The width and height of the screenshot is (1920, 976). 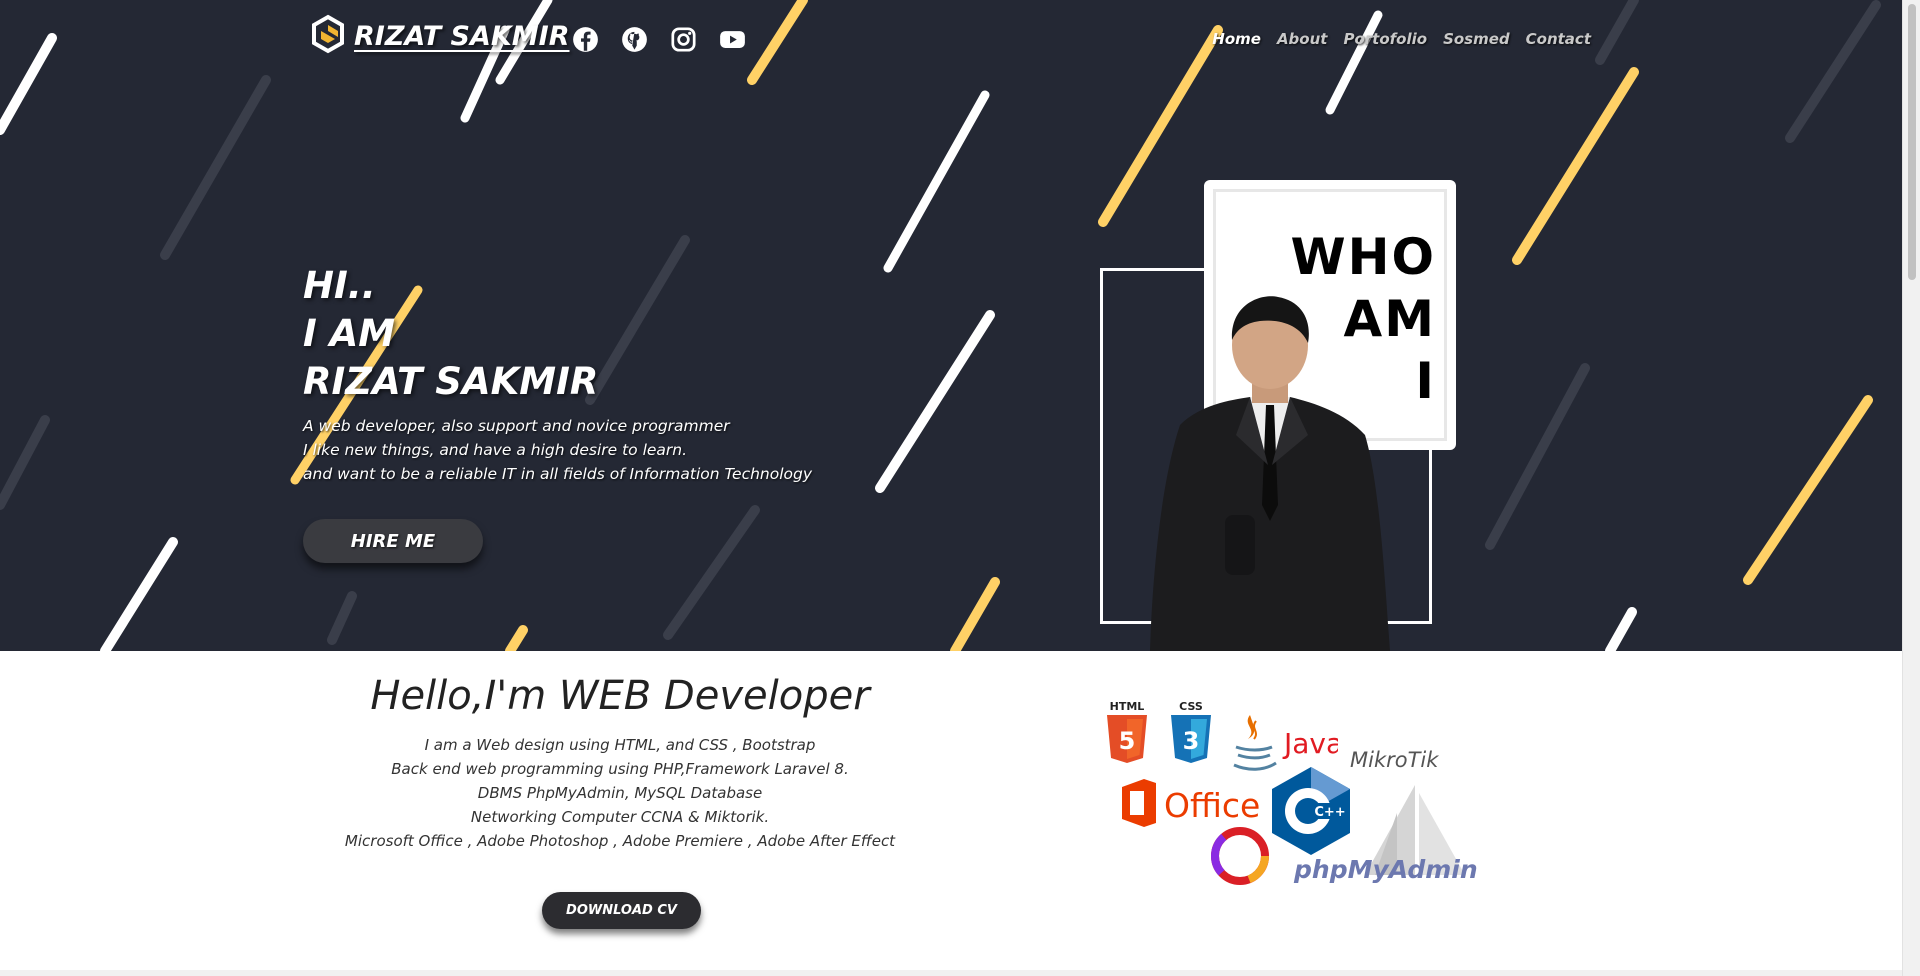 What do you see at coordinates (1302, 39) in the screenshot?
I see `nav-about: About` at bounding box center [1302, 39].